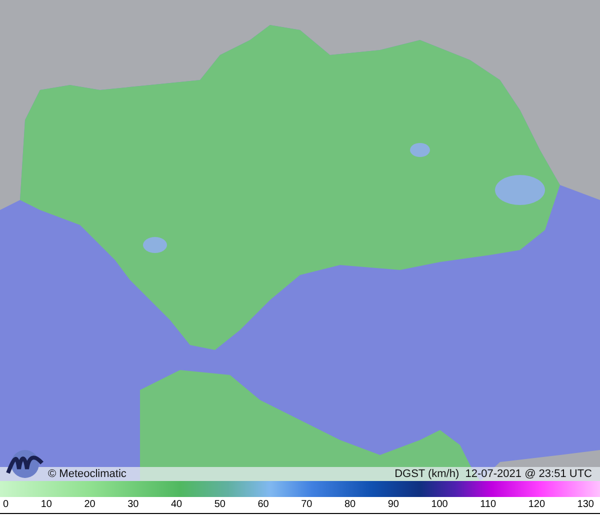 This screenshot has width=600, height=517. What do you see at coordinates (176, 505) in the screenshot?
I see `scale-label: 40` at bounding box center [176, 505].